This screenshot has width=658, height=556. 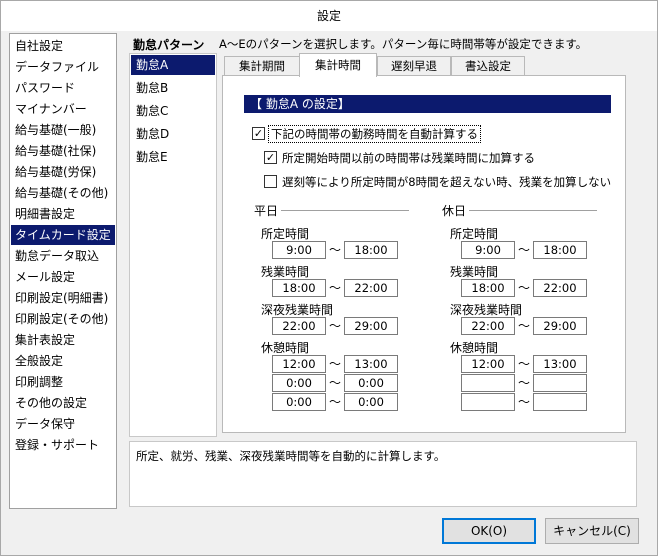 I want to click on weekday-break2-start: 0:00, so click(x=299, y=383).